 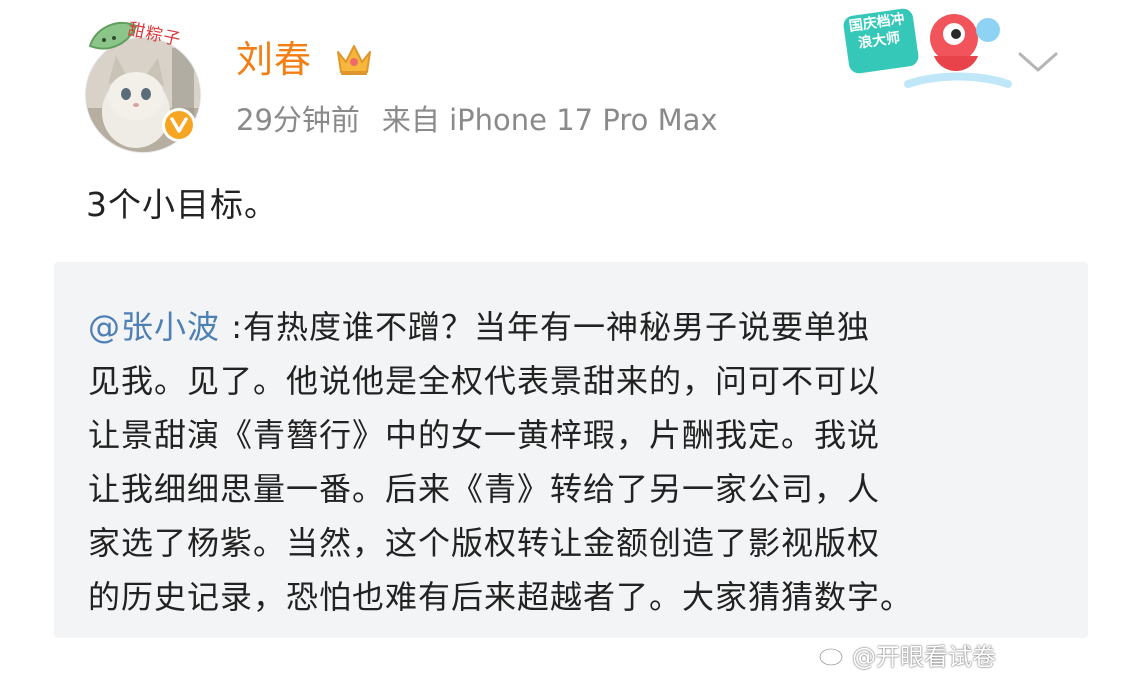 I want to click on chevron-down-icon, so click(x=1038, y=61).